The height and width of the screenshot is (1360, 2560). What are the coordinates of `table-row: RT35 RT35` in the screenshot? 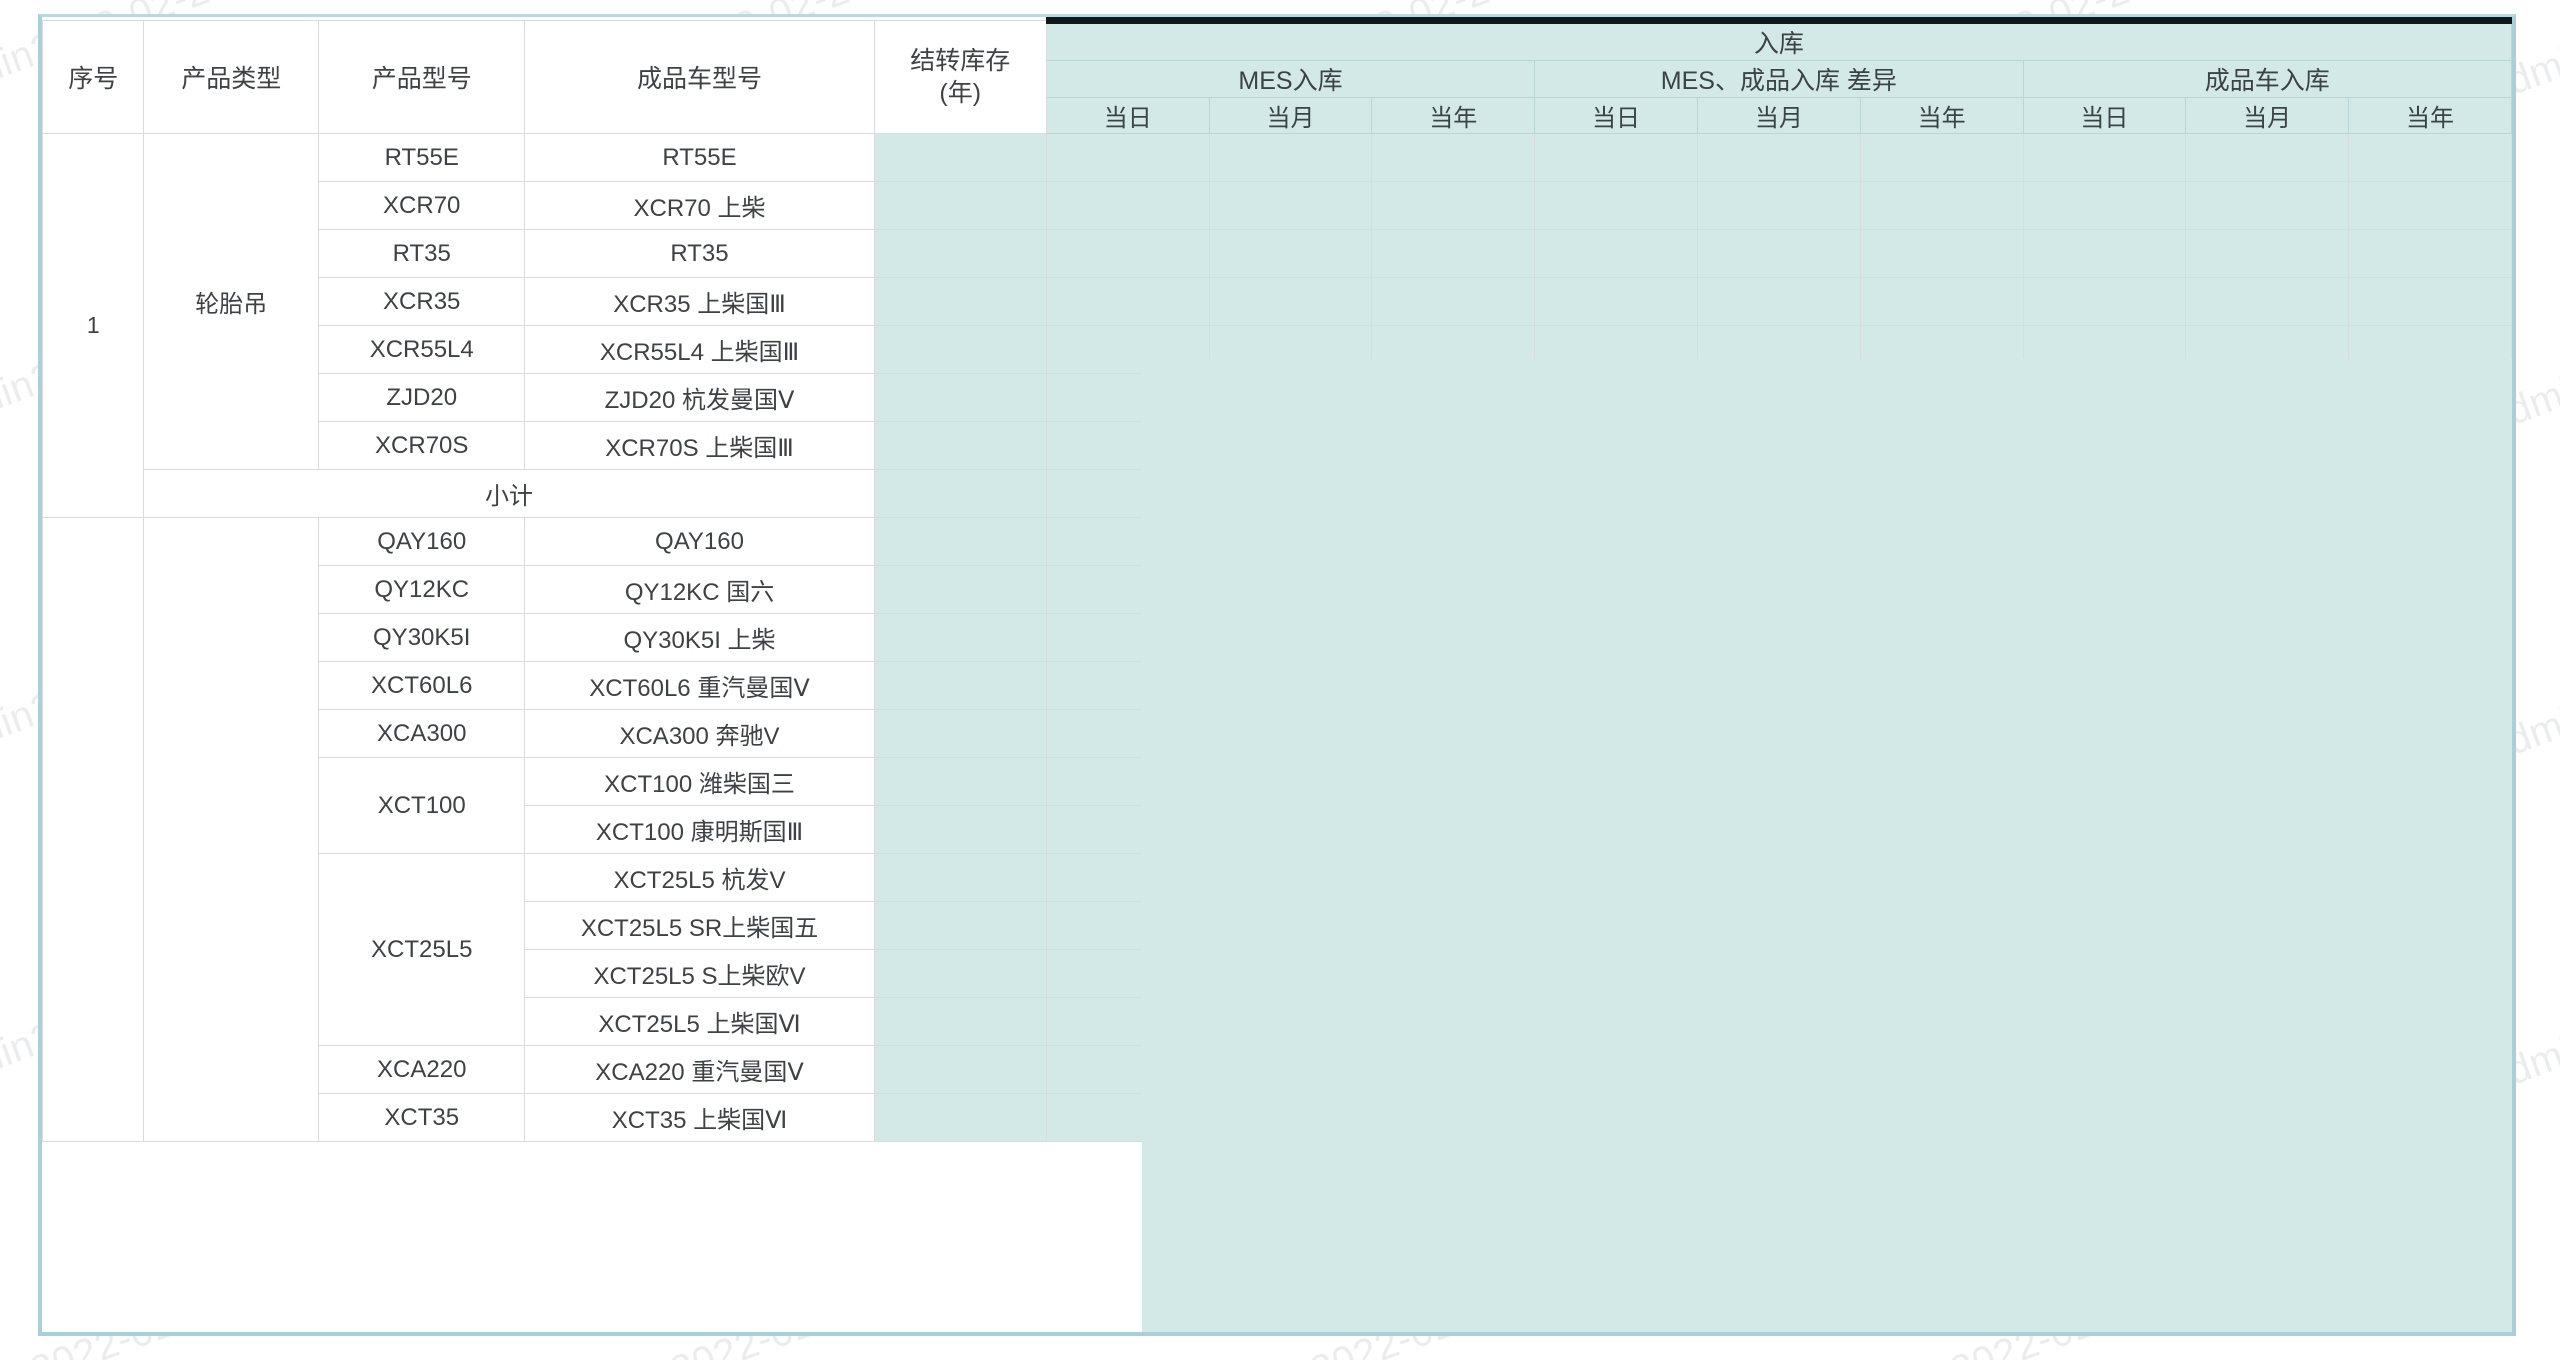 It's located at (1277, 253).